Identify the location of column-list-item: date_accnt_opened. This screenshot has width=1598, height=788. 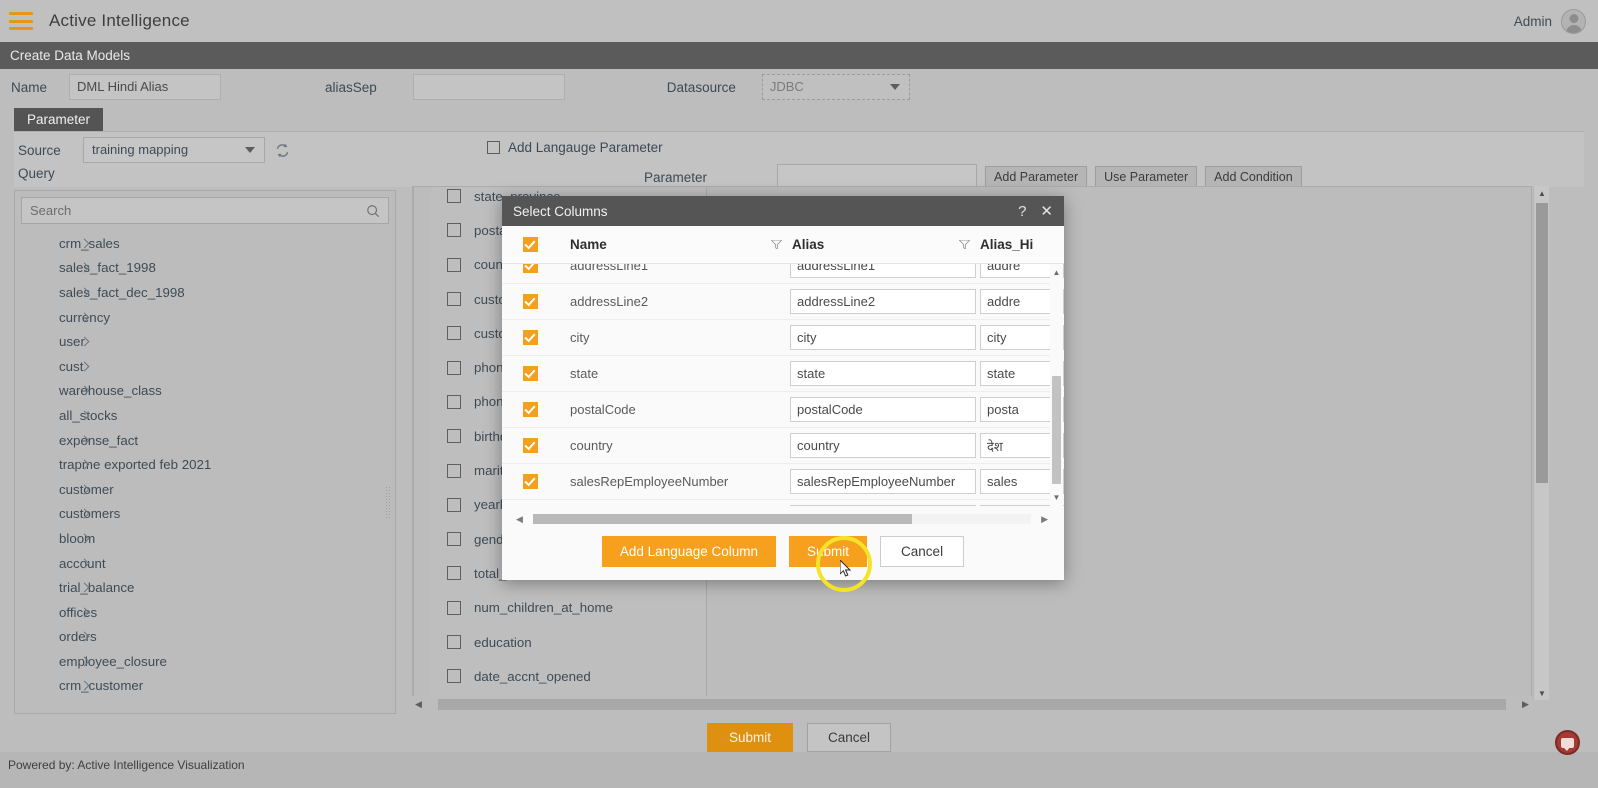
(568, 676).